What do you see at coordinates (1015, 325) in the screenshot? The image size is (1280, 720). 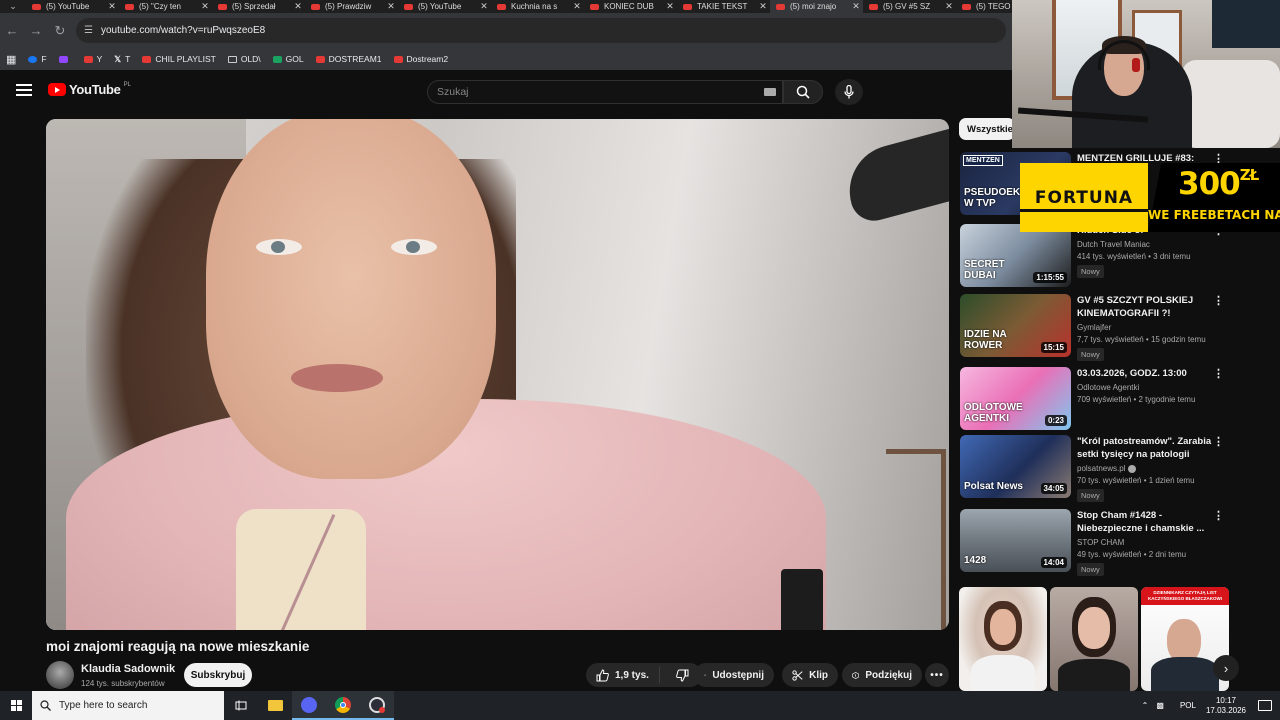 I see `video-thumbnail: IDZIE NA ROWER 15:15` at bounding box center [1015, 325].